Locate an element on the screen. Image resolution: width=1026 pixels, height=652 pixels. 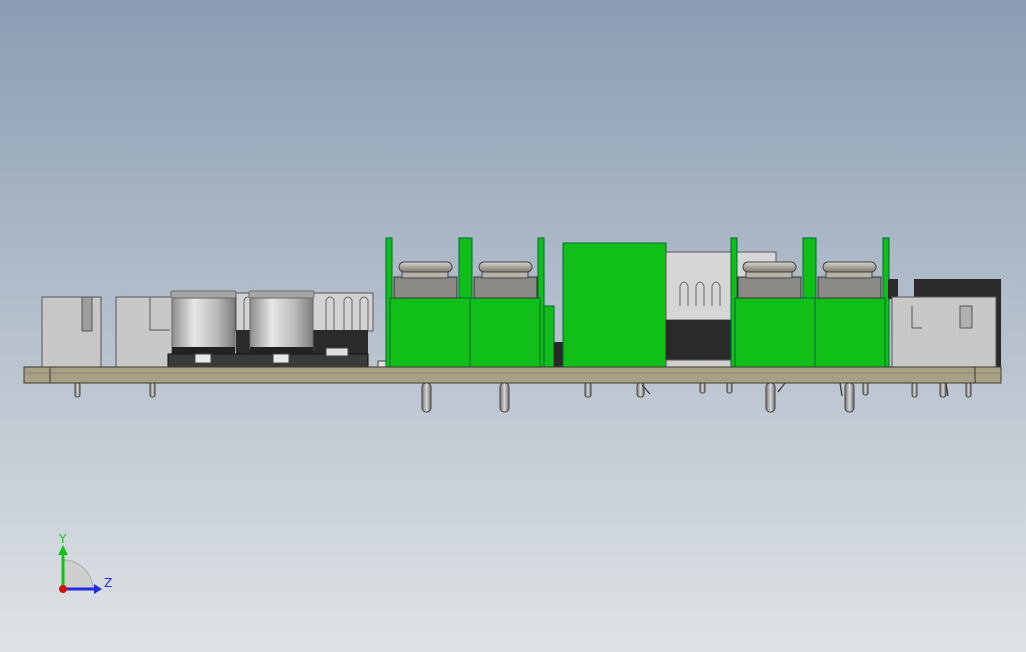
z-axis-label: Z is located at coordinates (108, 583).